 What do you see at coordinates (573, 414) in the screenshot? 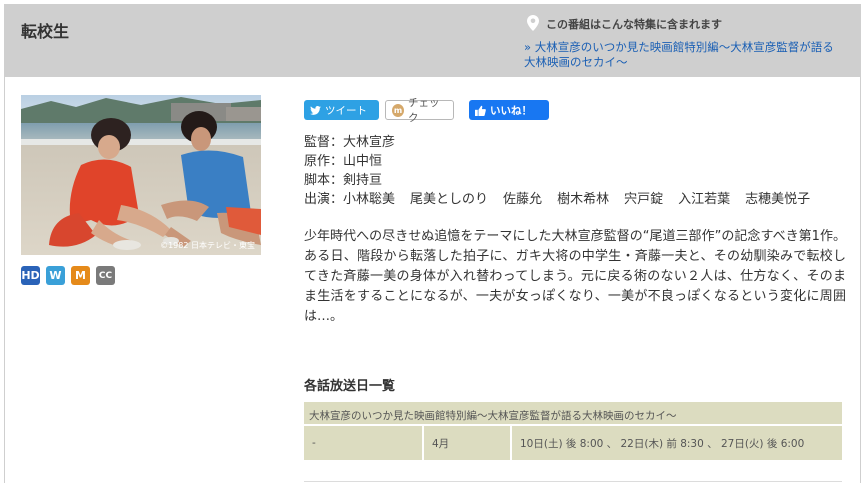
I see `schedule-program-name: 大林宣彦のいつか見た映画館特別編～大林宣彦監督が語る大林映画のセカイ～` at bounding box center [573, 414].